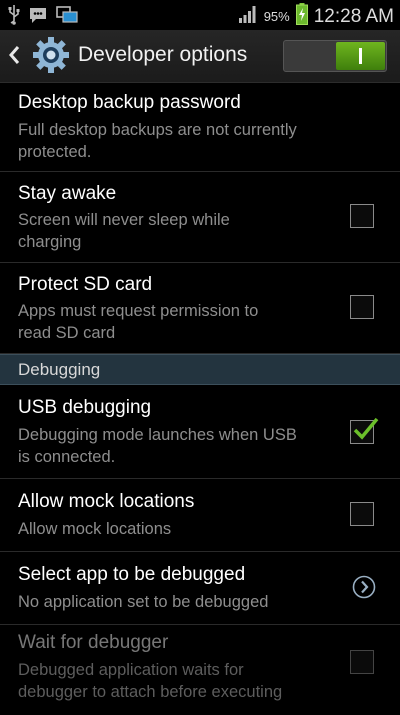 Image resolution: width=400 pixels, height=715 pixels. What do you see at coordinates (248, 16) in the screenshot?
I see `signal-icon` at bounding box center [248, 16].